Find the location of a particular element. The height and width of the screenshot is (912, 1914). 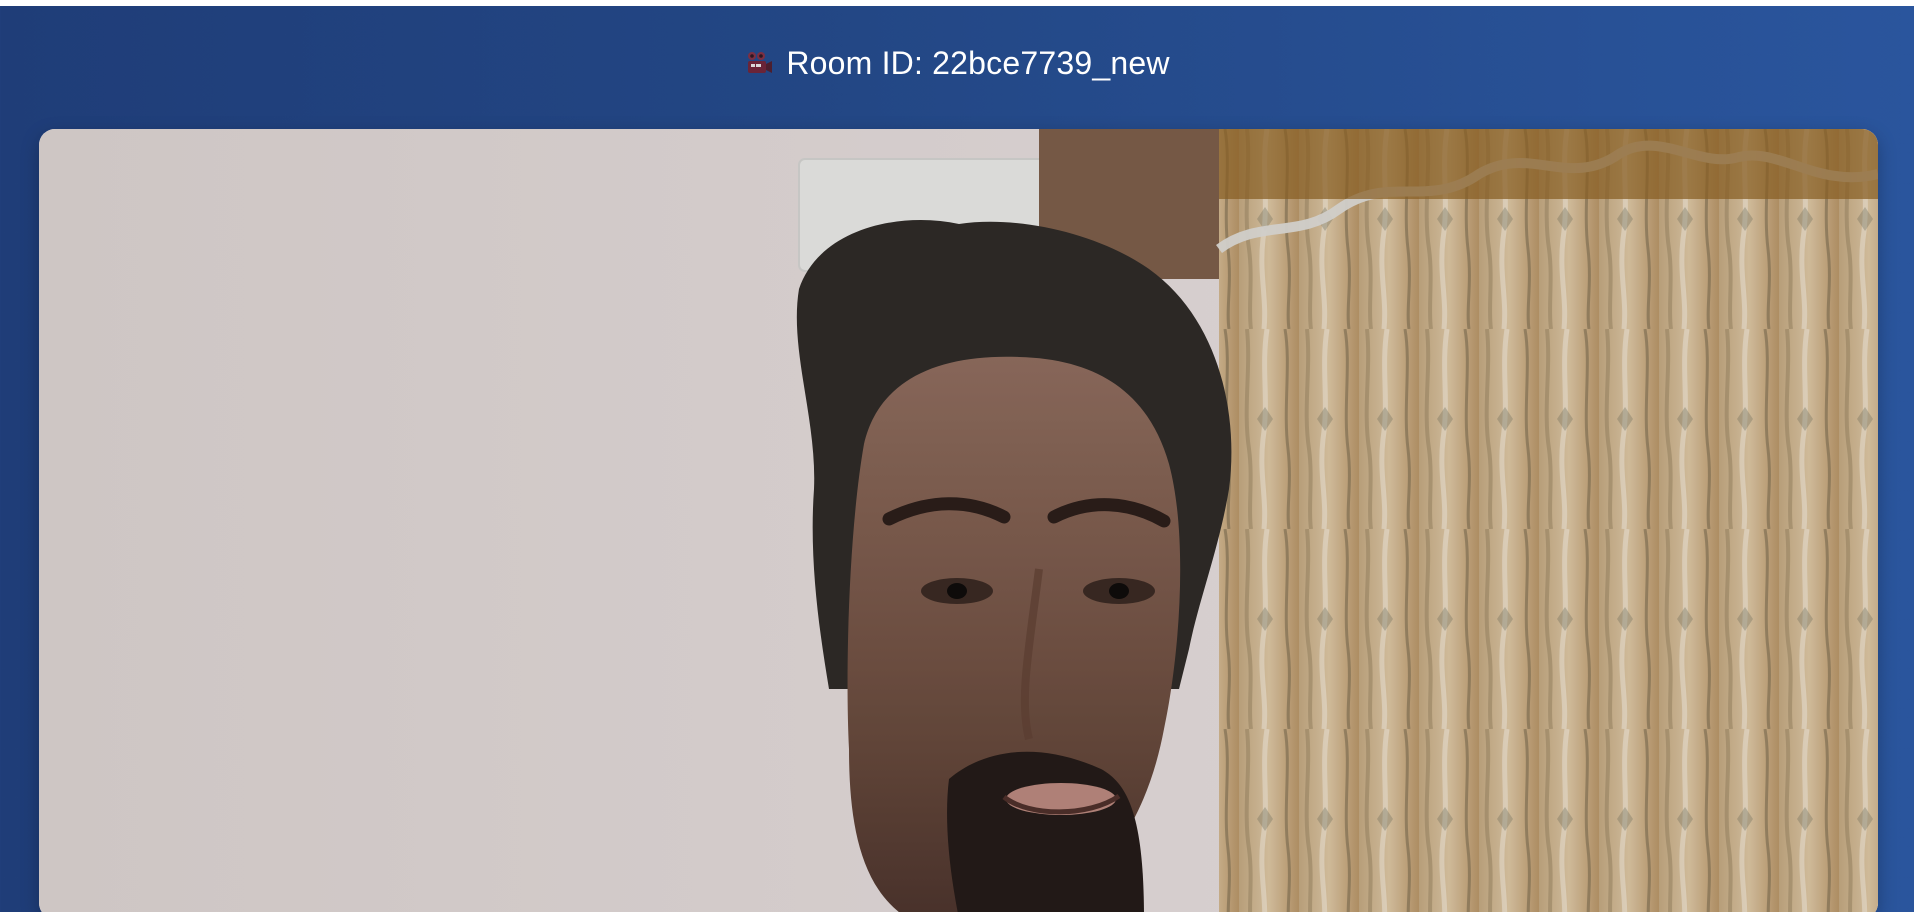

video-camera-icon is located at coordinates (759, 63).